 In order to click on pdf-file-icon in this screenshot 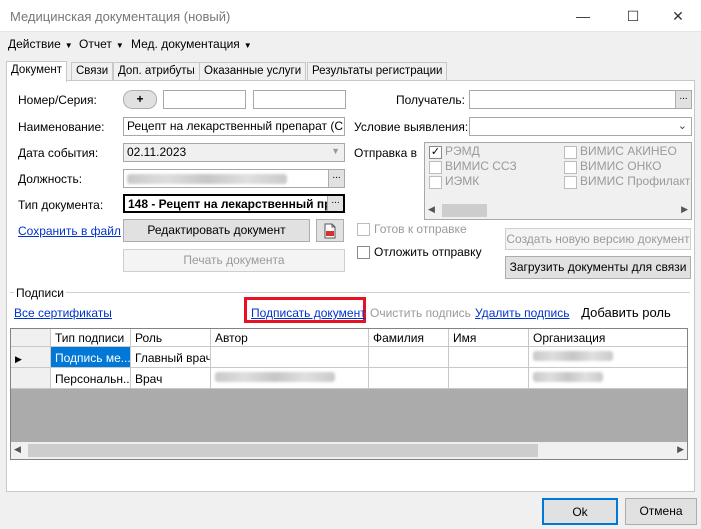, I will do `click(330, 231)`.